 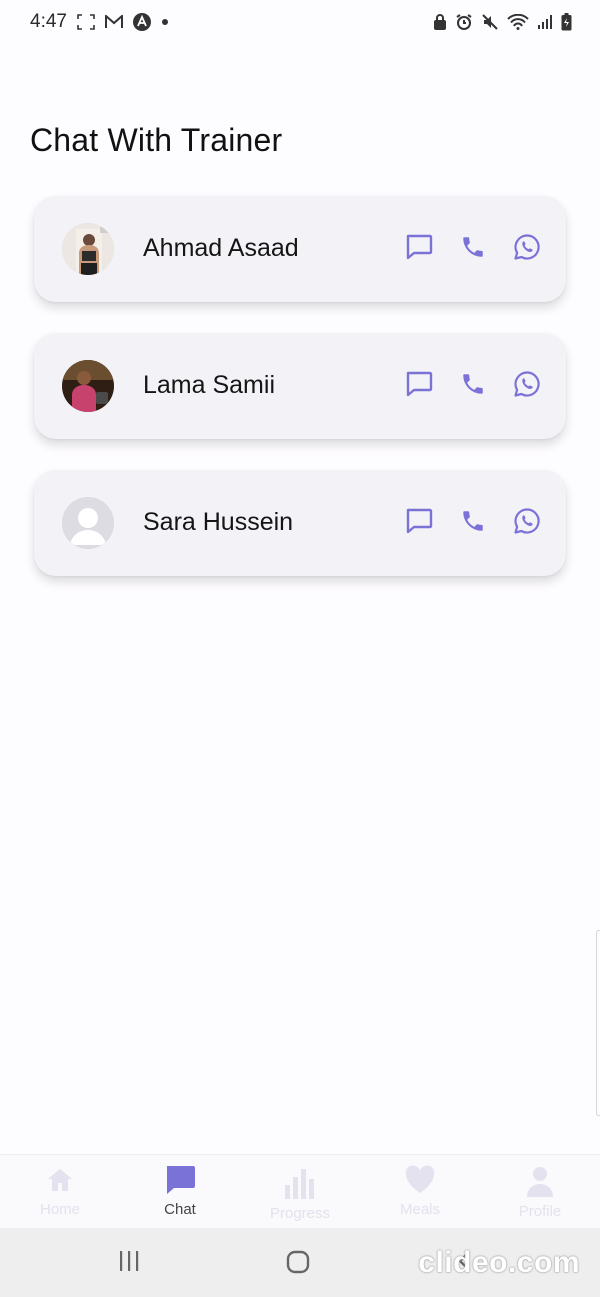 I want to click on signal-icon, so click(x=545, y=22).